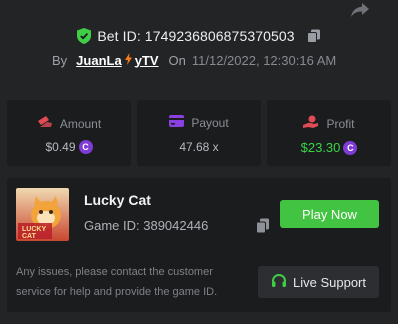 Image resolution: width=398 pixels, height=324 pixels. What do you see at coordinates (210, 122) in the screenshot?
I see `payout-label: Payout` at bounding box center [210, 122].